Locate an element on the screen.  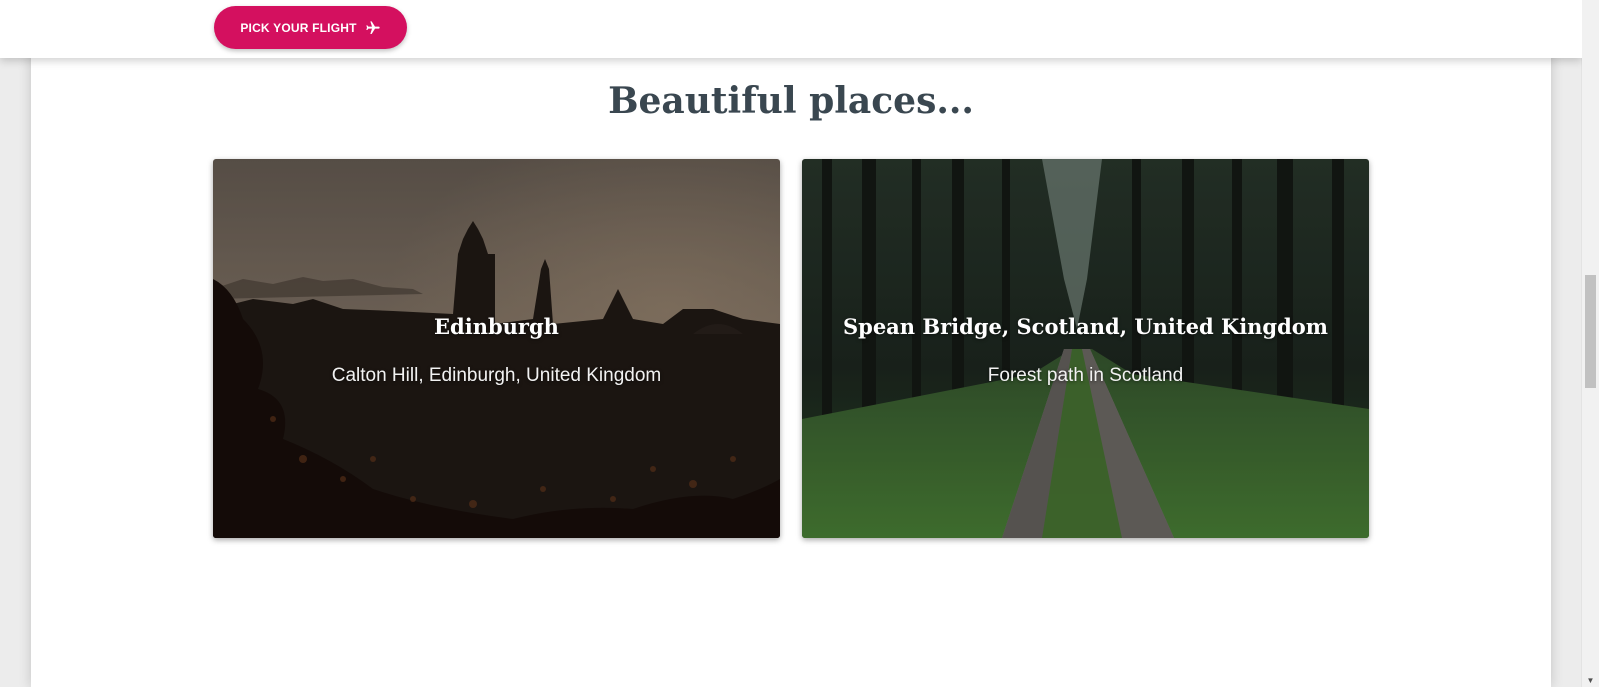
scroll-down-arrow-icon: ▼ is located at coordinates (1590, 680).